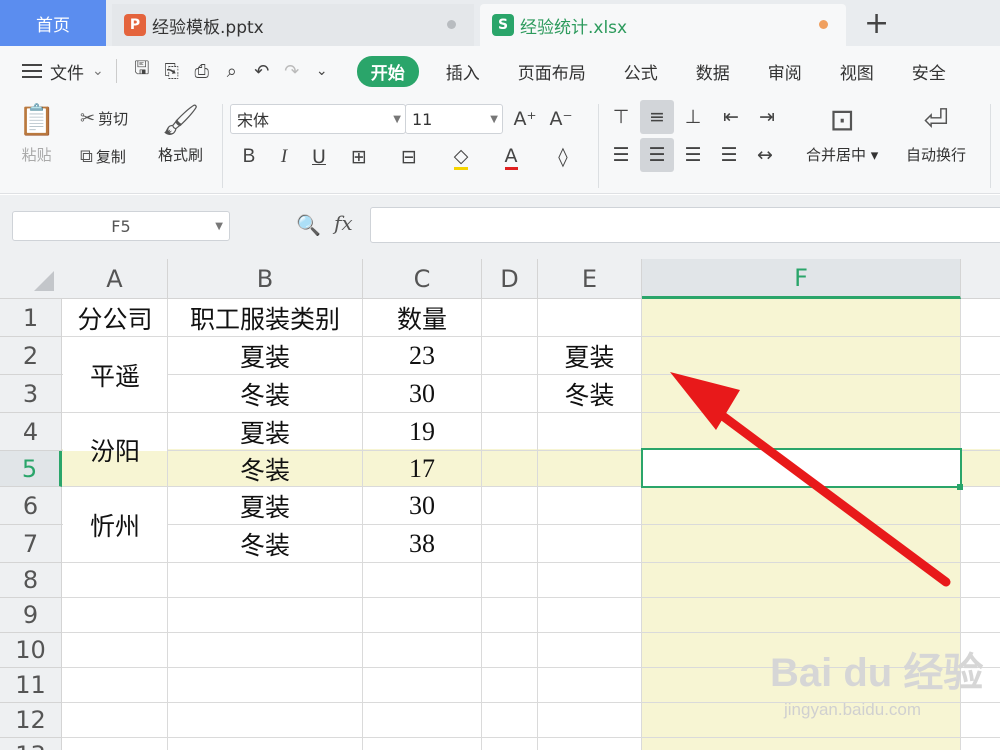 Image resolution: width=1000 pixels, height=750 pixels. Describe the element at coordinates (877, 673) in the screenshot. I see `baidu-watermark-logo: Bai du 经验` at that location.